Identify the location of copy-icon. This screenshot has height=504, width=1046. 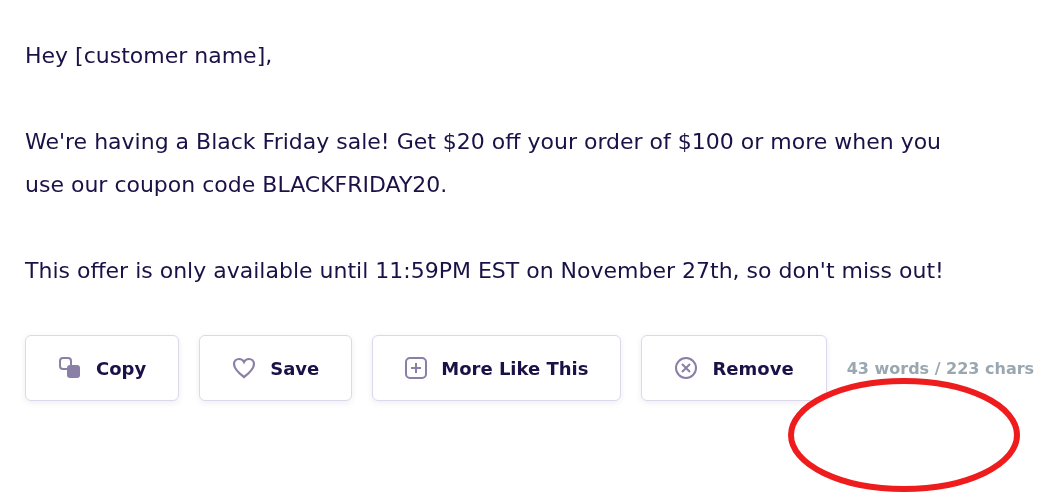
(70, 368).